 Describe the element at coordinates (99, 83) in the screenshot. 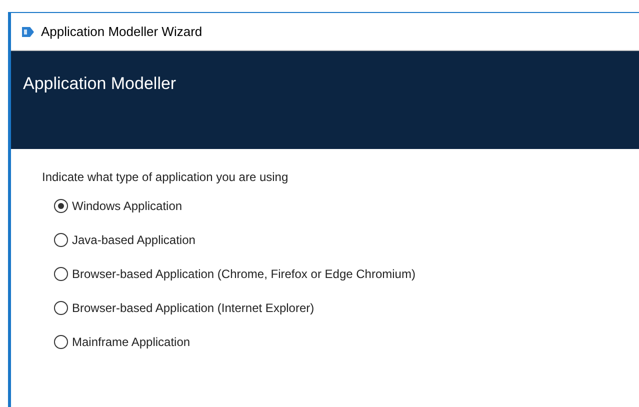

I see `header-title: Application Modeller` at that location.